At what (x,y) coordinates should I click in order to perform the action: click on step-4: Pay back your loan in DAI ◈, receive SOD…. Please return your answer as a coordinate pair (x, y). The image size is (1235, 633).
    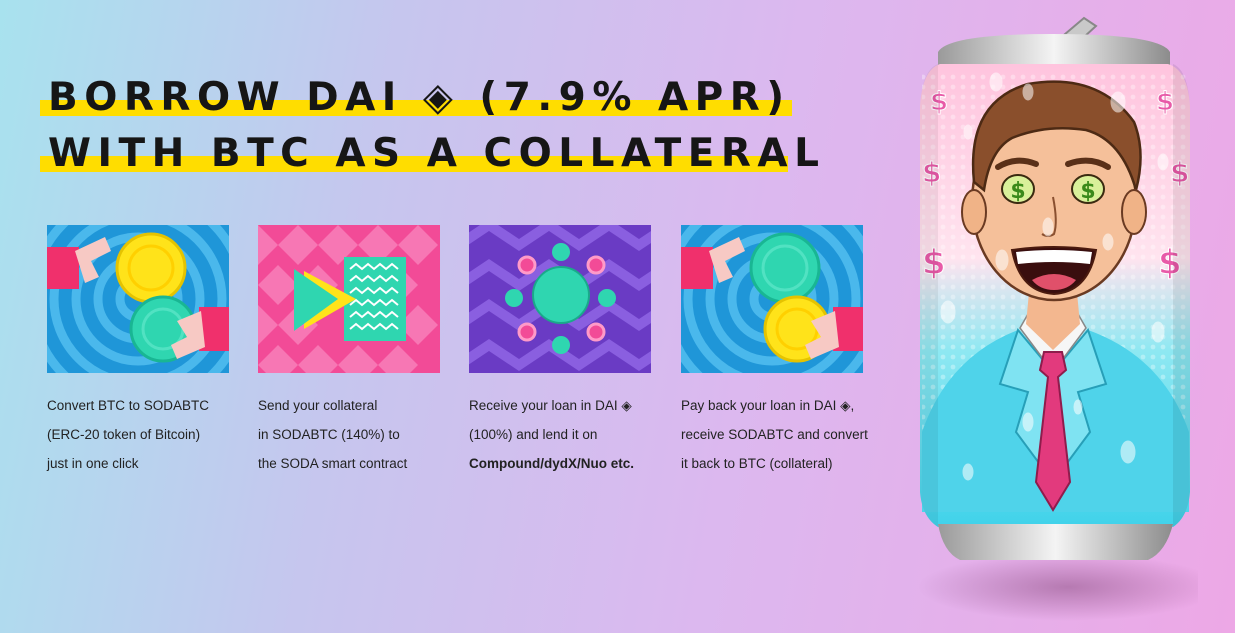
    Looking at the image, I should click on (774, 351).